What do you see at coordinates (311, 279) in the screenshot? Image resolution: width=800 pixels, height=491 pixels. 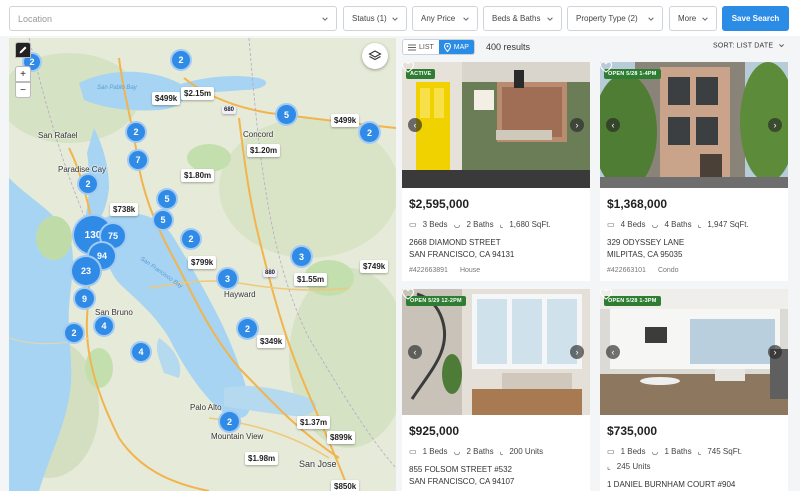 I see `price-marker: $1.55m` at bounding box center [311, 279].